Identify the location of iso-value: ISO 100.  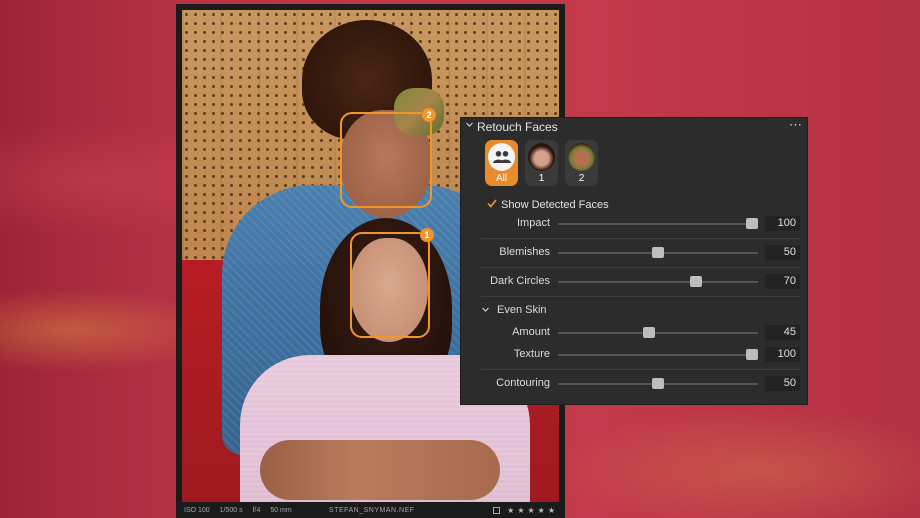
(197, 510).